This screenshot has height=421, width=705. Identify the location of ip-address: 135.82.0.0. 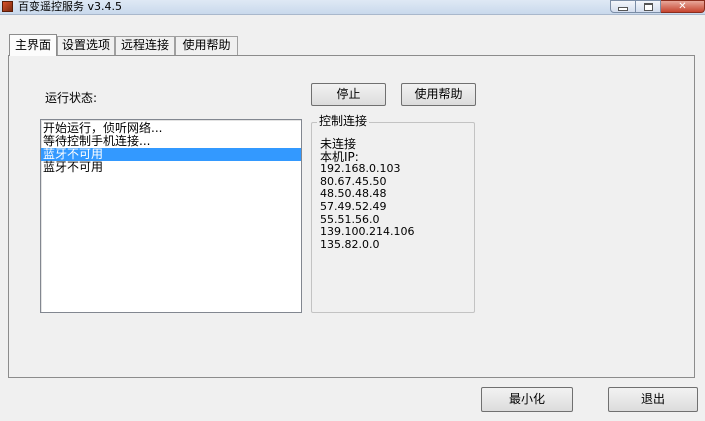
(350, 244).